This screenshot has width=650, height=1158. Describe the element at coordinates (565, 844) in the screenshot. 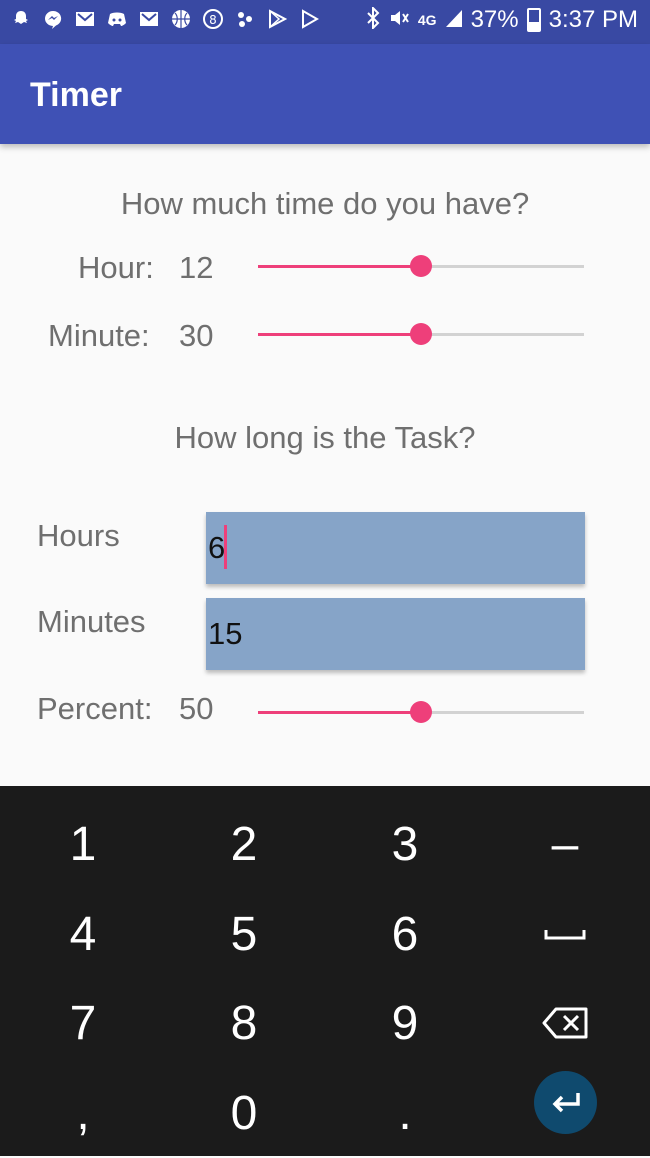

I see `key-minus: –` at that location.